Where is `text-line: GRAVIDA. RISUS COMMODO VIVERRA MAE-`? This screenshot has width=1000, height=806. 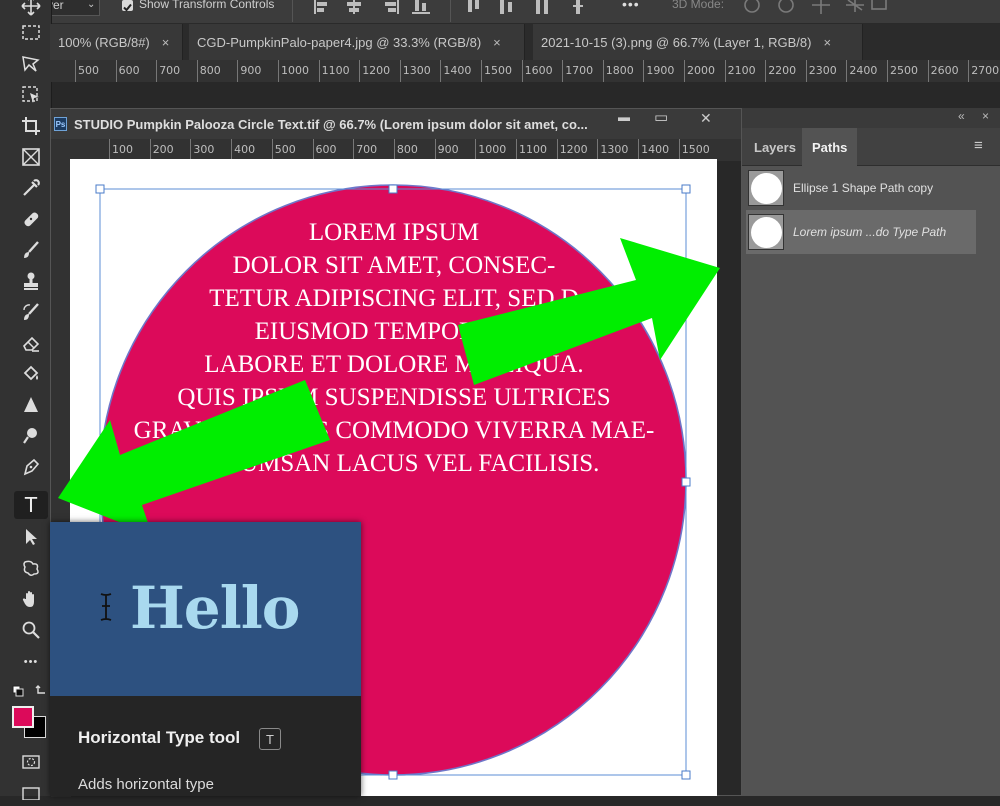 text-line: GRAVIDA. RISUS COMMODO VIVERRA MAE- is located at coordinates (394, 430).